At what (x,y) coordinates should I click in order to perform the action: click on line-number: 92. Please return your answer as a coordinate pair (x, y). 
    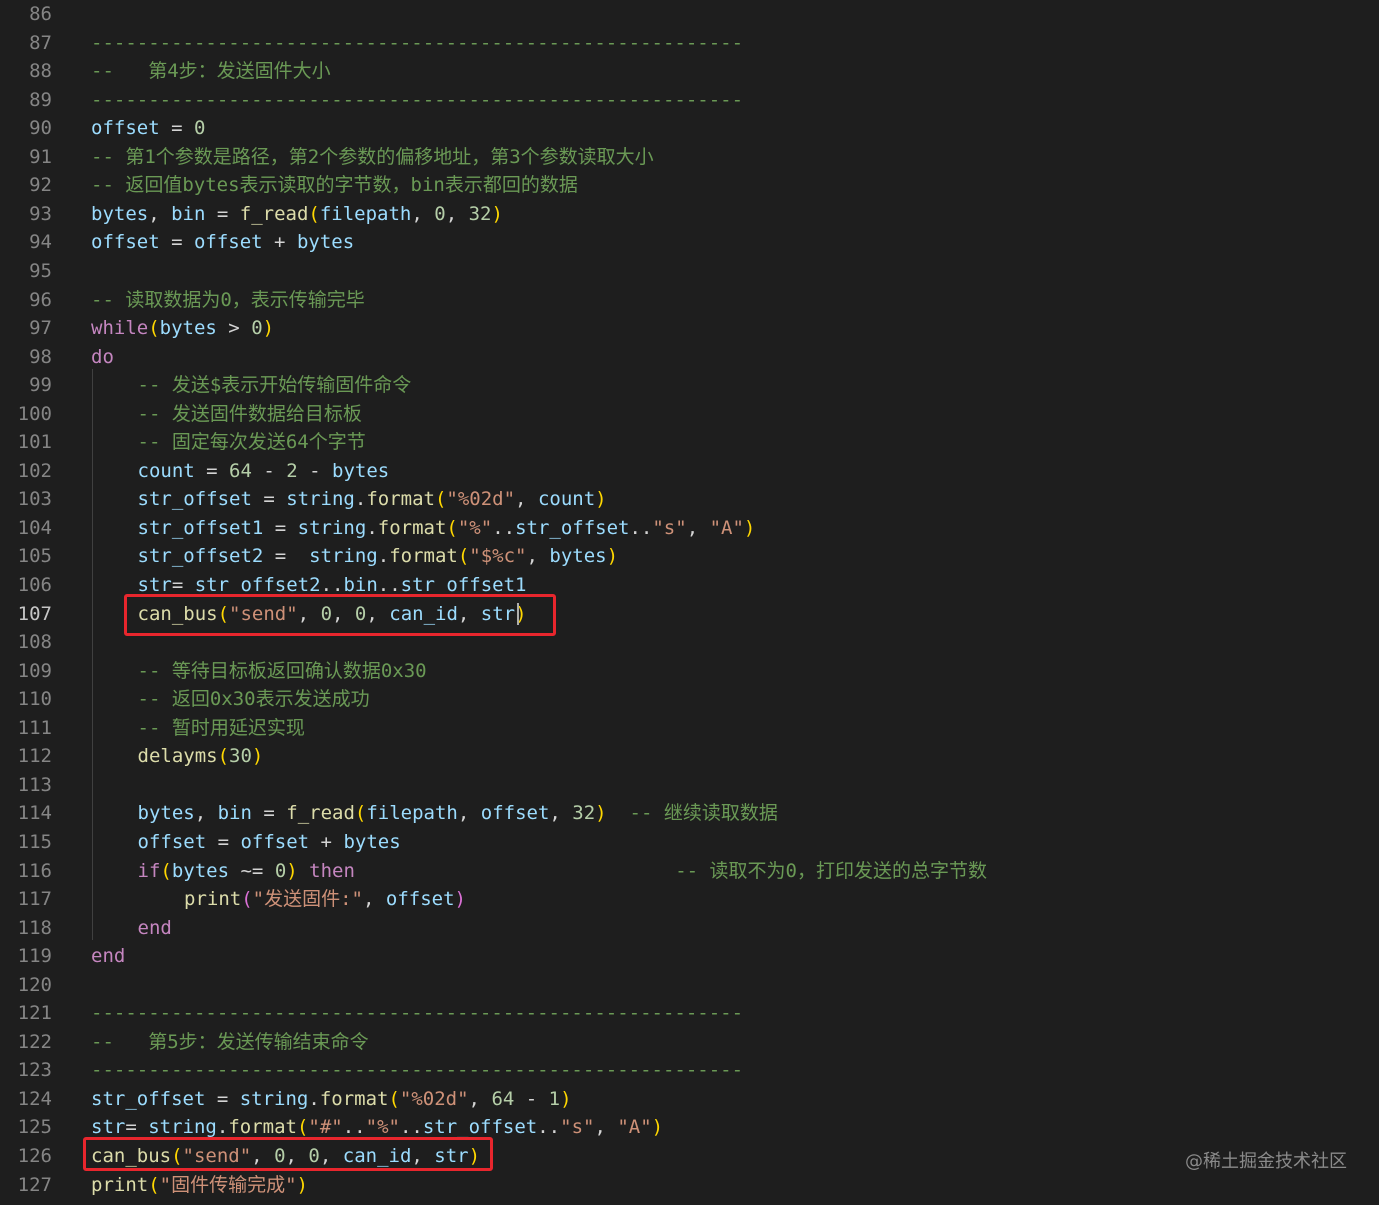
    Looking at the image, I should click on (40, 185).